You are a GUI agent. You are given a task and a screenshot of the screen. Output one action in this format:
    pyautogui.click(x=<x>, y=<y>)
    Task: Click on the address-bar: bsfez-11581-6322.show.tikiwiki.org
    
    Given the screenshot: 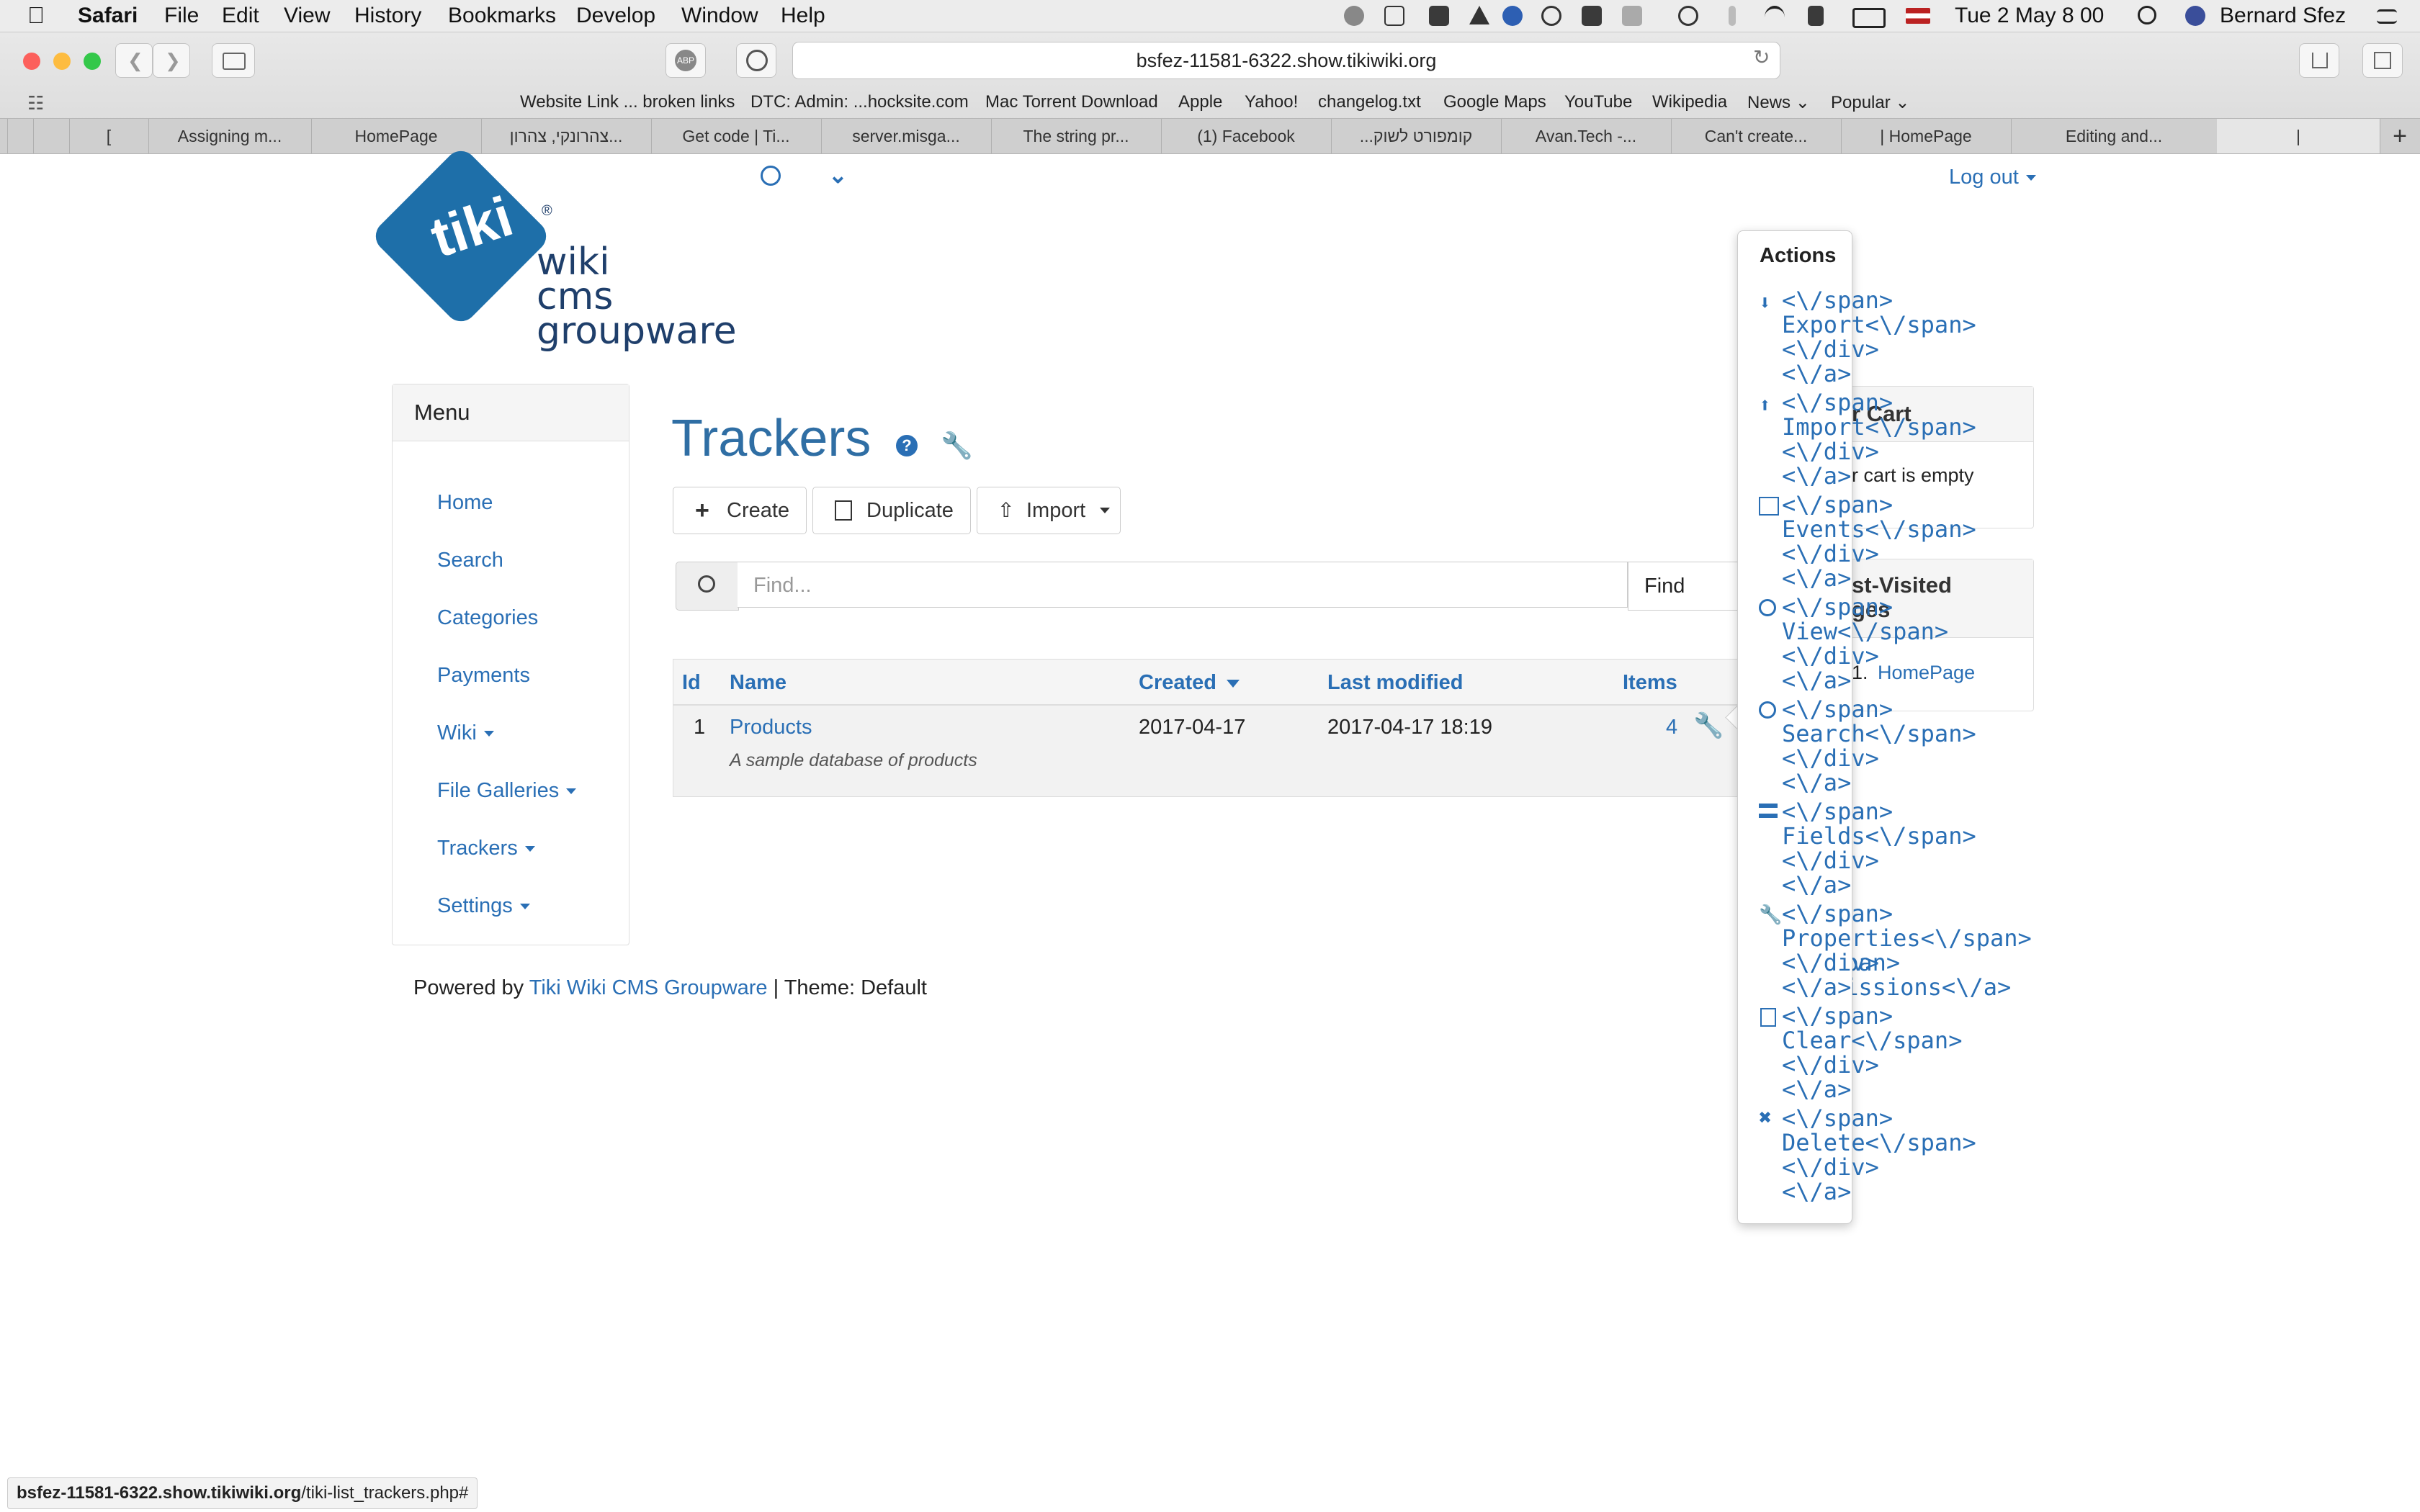 What is the action you would take?
    pyautogui.click(x=1286, y=60)
    